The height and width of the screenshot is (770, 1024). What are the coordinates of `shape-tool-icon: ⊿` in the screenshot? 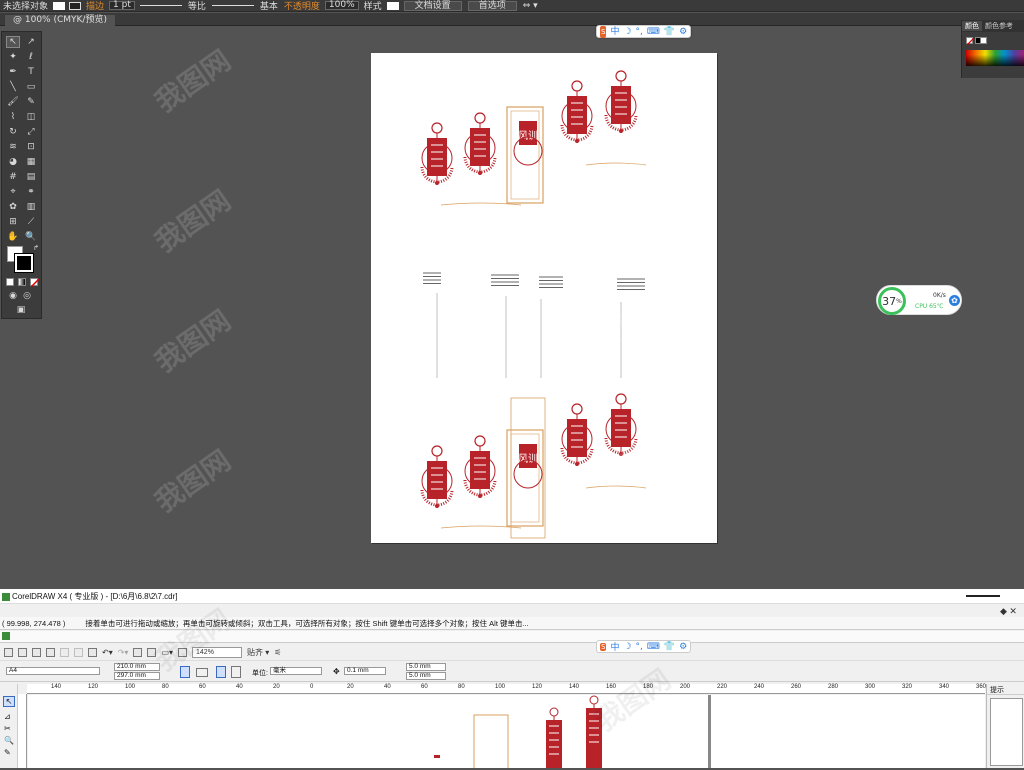 It's located at (7, 716).